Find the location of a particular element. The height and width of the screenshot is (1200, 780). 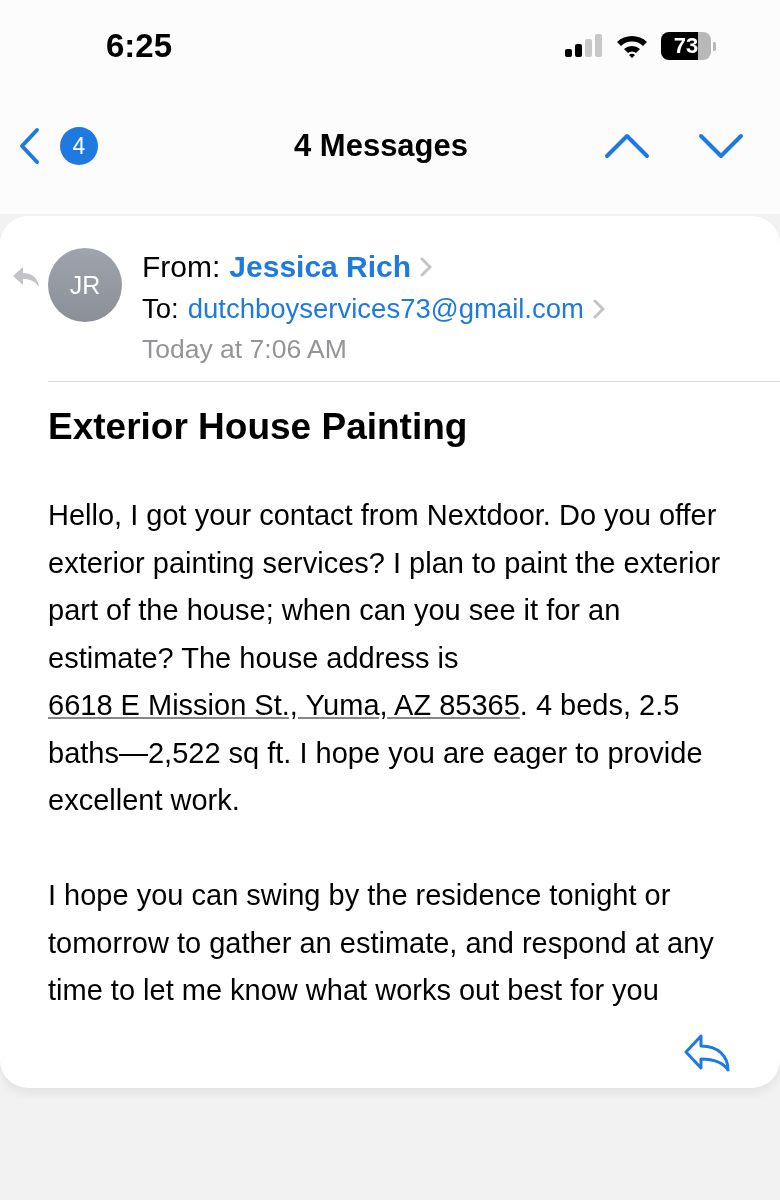

to-label: To: is located at coordinates (160, 309).